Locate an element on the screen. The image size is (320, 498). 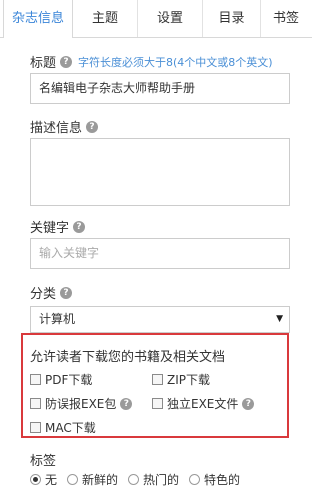
tab-bar: 杂志信息 主题 设置 目录 书签 is located at coordinates (156, 19).